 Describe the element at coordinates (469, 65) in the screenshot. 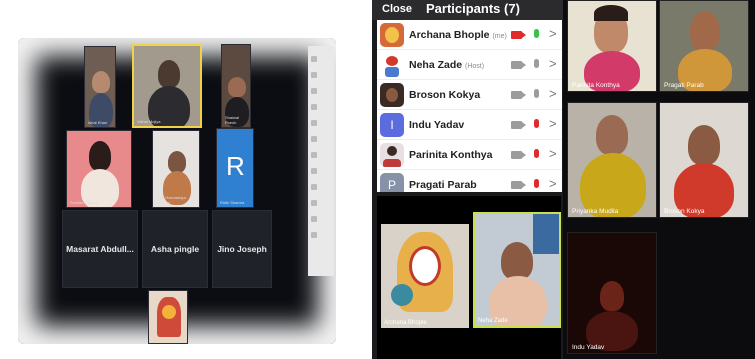

I see `participant-row: Neha Zade (Host) >` at that location.